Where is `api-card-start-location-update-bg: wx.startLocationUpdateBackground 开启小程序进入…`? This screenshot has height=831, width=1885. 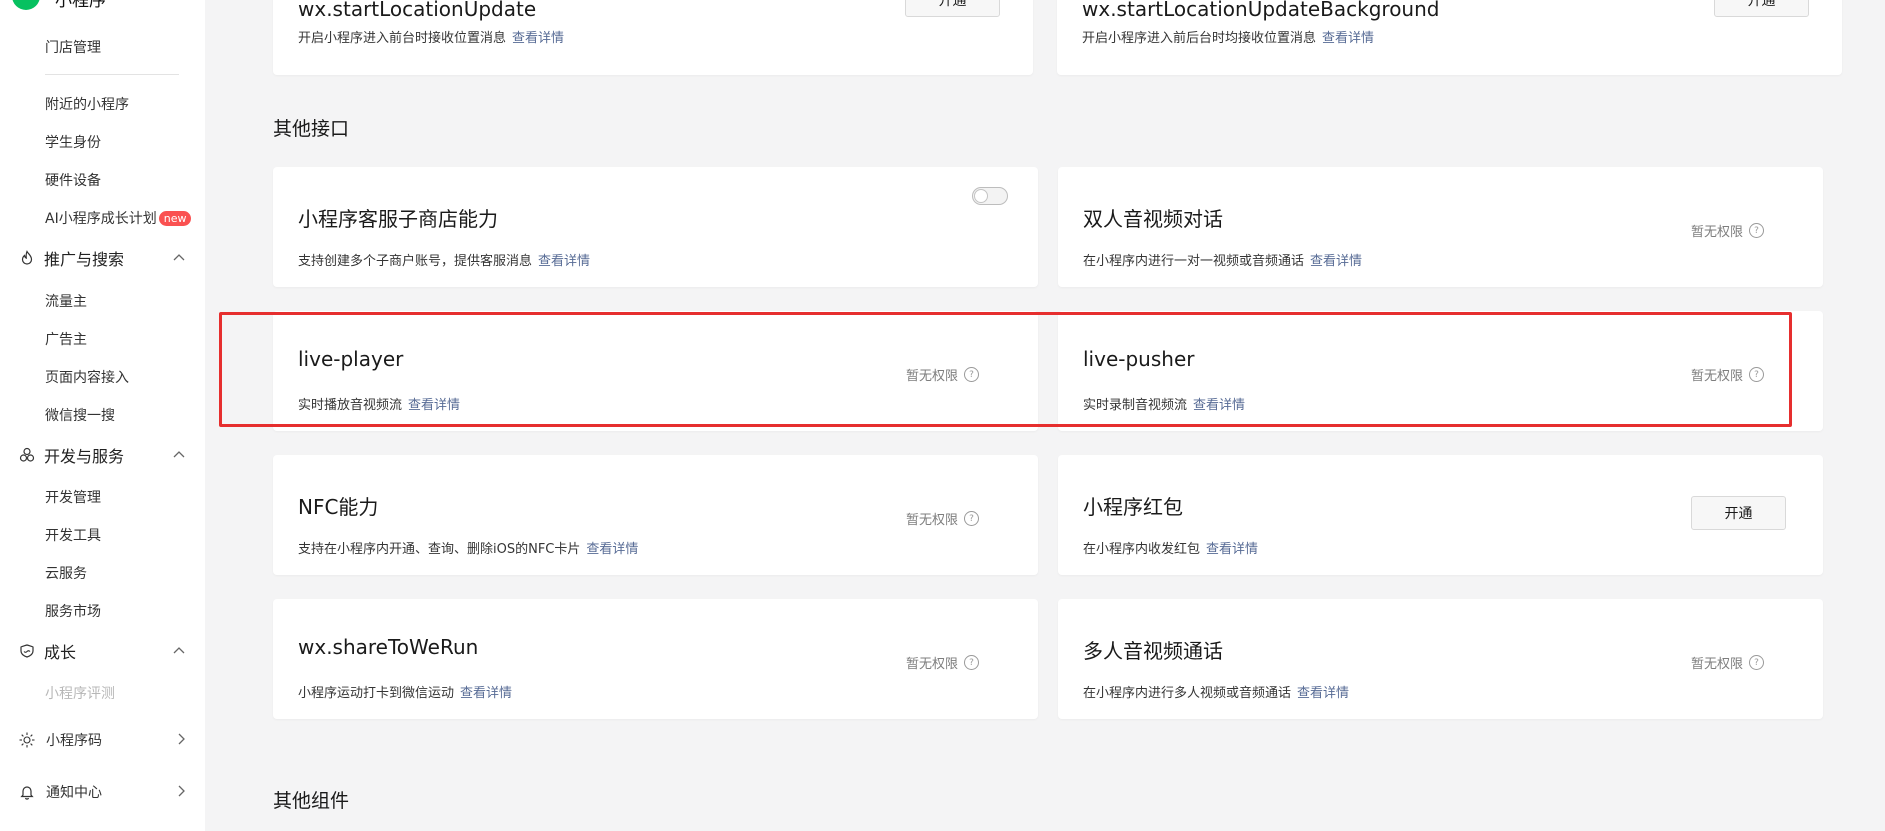 api-card-start-location-update-bg: wx.startLocationUpdateBackground 开启小程序进入… is located at coordinates (1449, 37).